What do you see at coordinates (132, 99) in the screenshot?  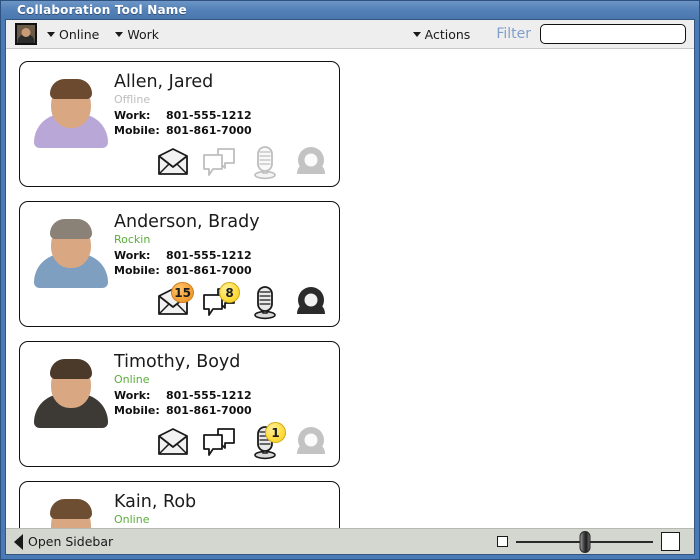 I see `status-badge: Offline` at bounding box center [132, 99].